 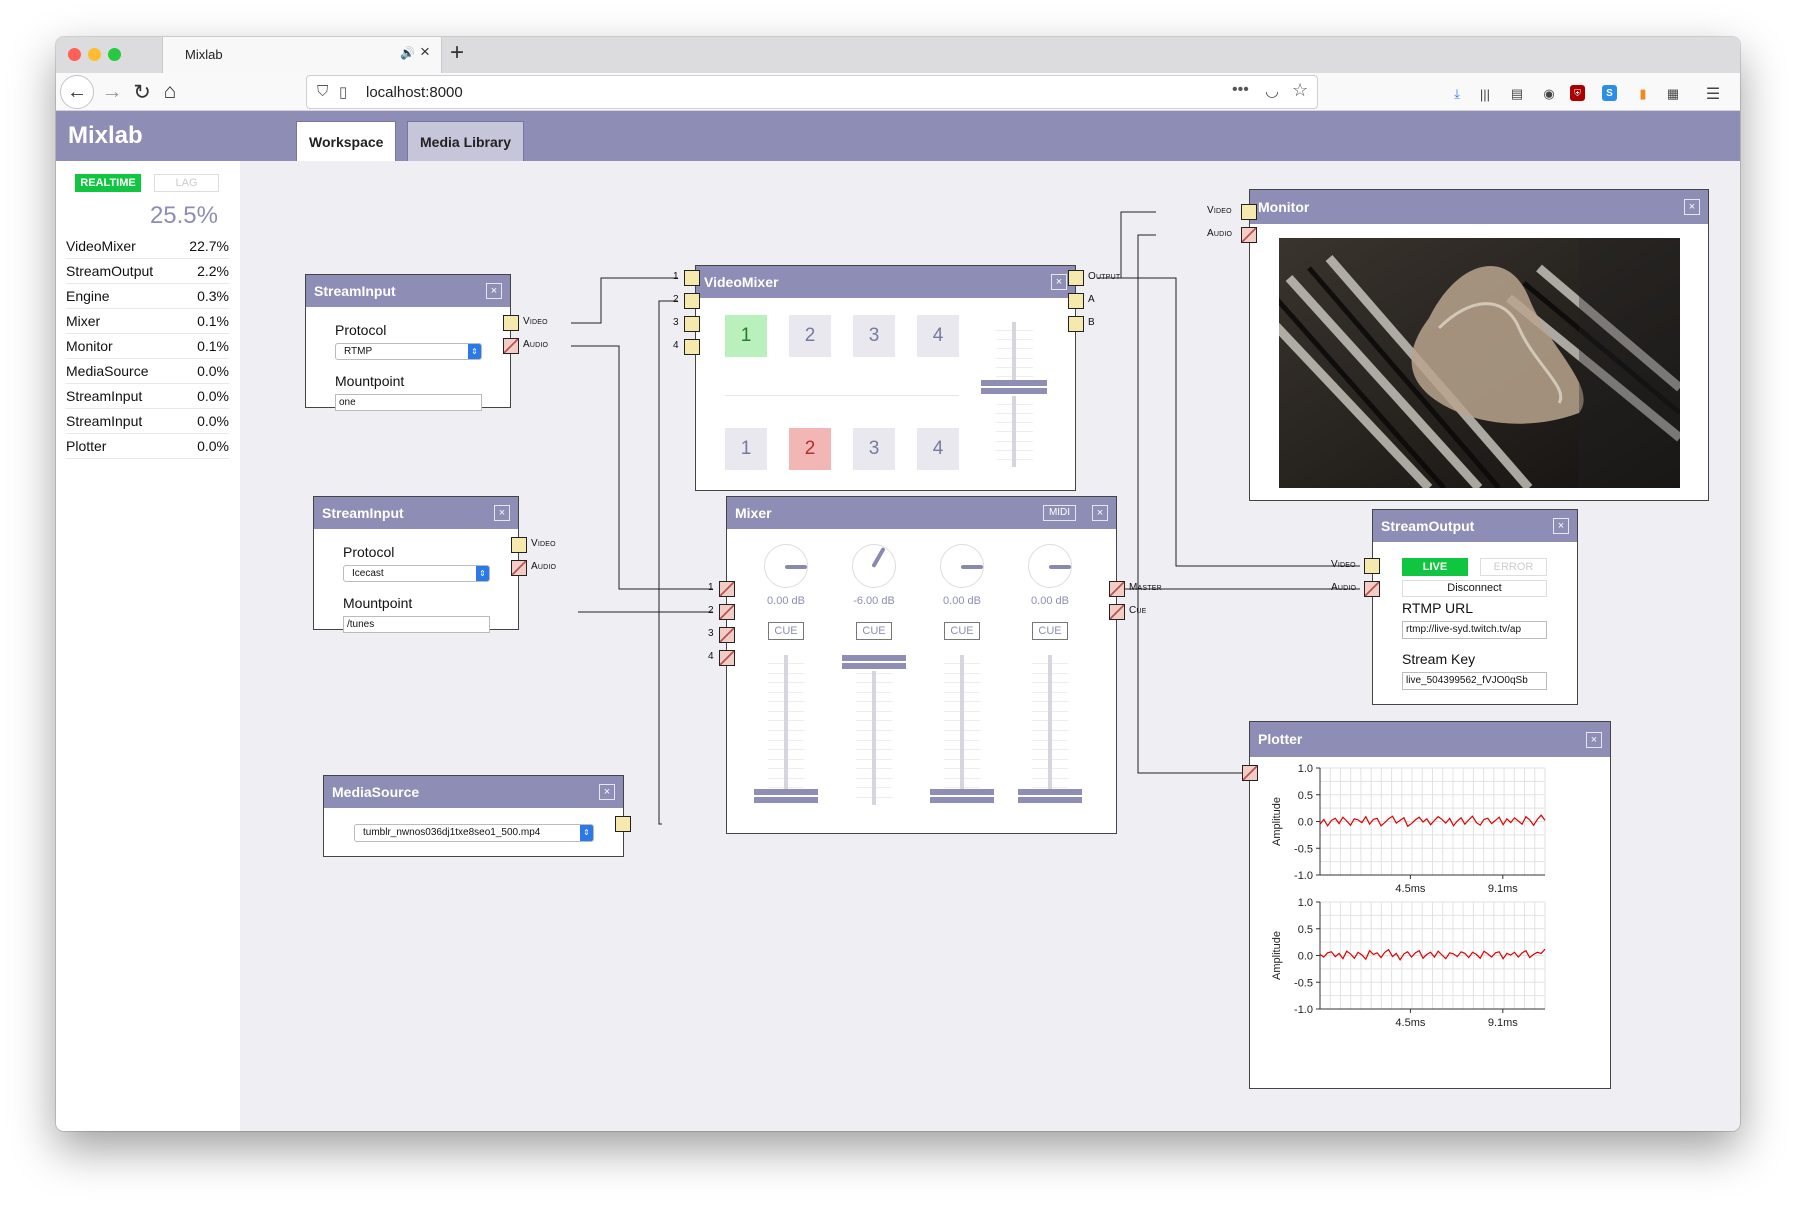 I want to click on minimize-window-button, so click(x=94, y=54).